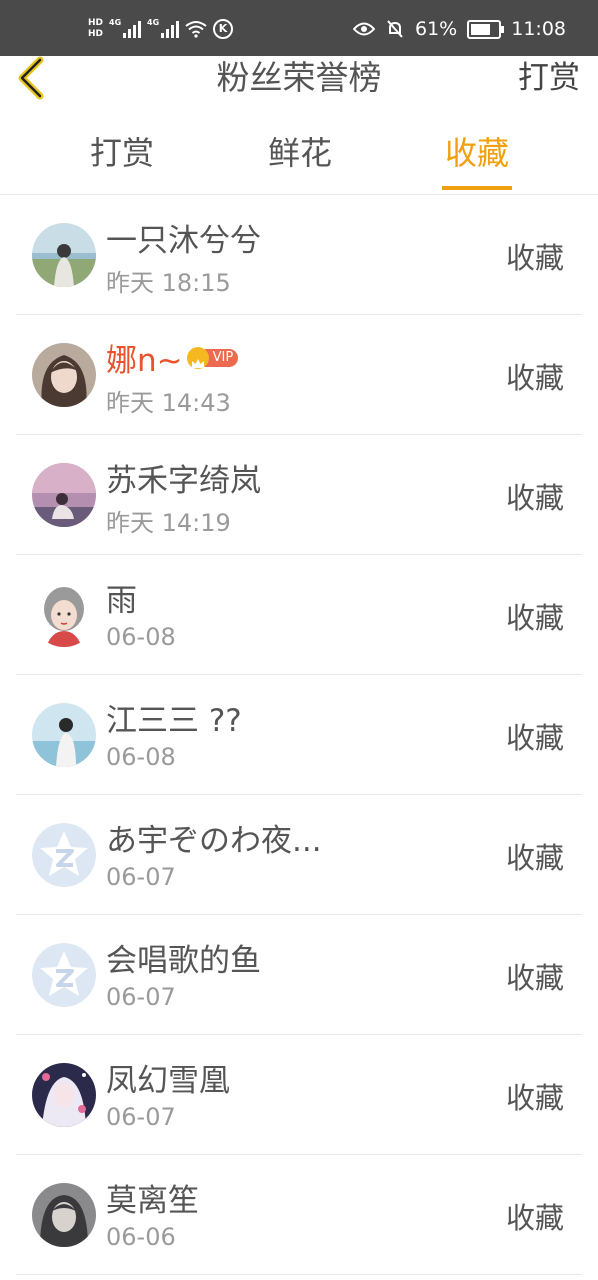  I want to click on fan-name: 一只沐兮兮, so click(183, 237).